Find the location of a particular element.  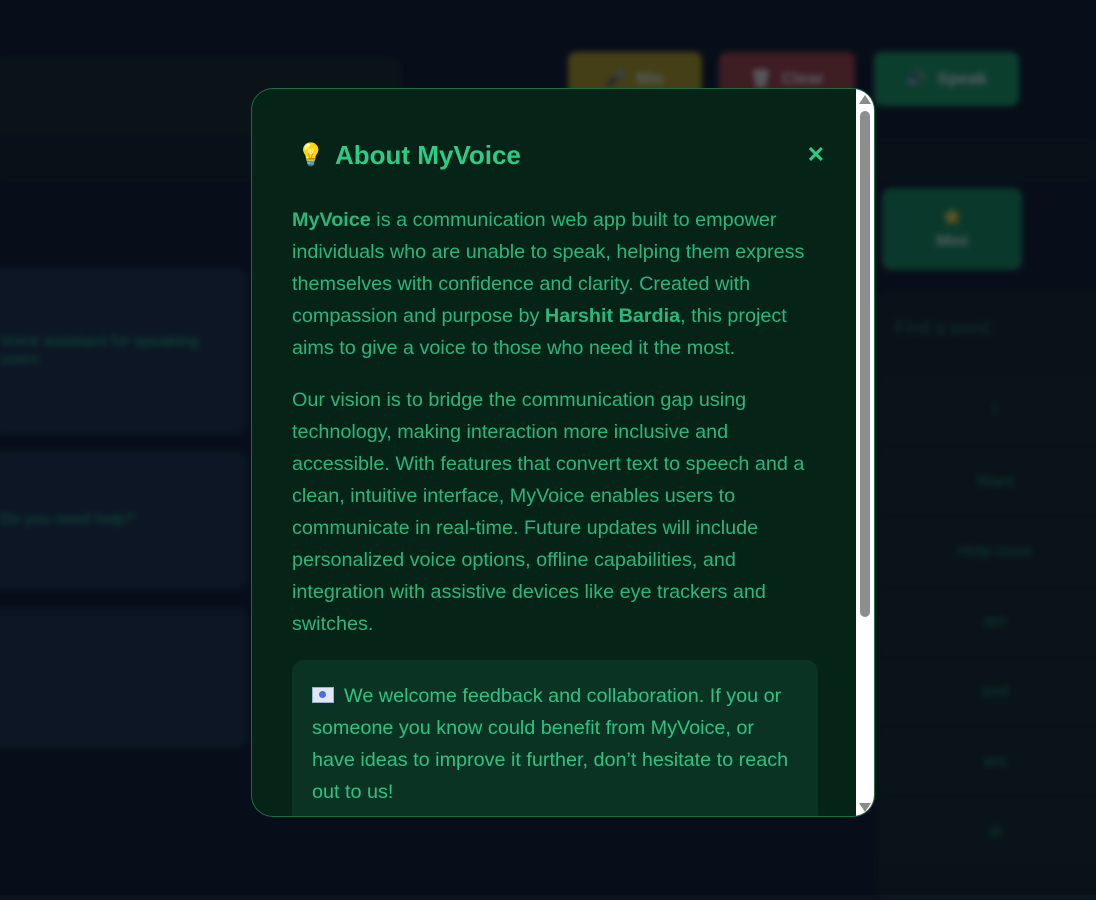

author-name: Harshit Bardia is located at coordinates (612, 316).